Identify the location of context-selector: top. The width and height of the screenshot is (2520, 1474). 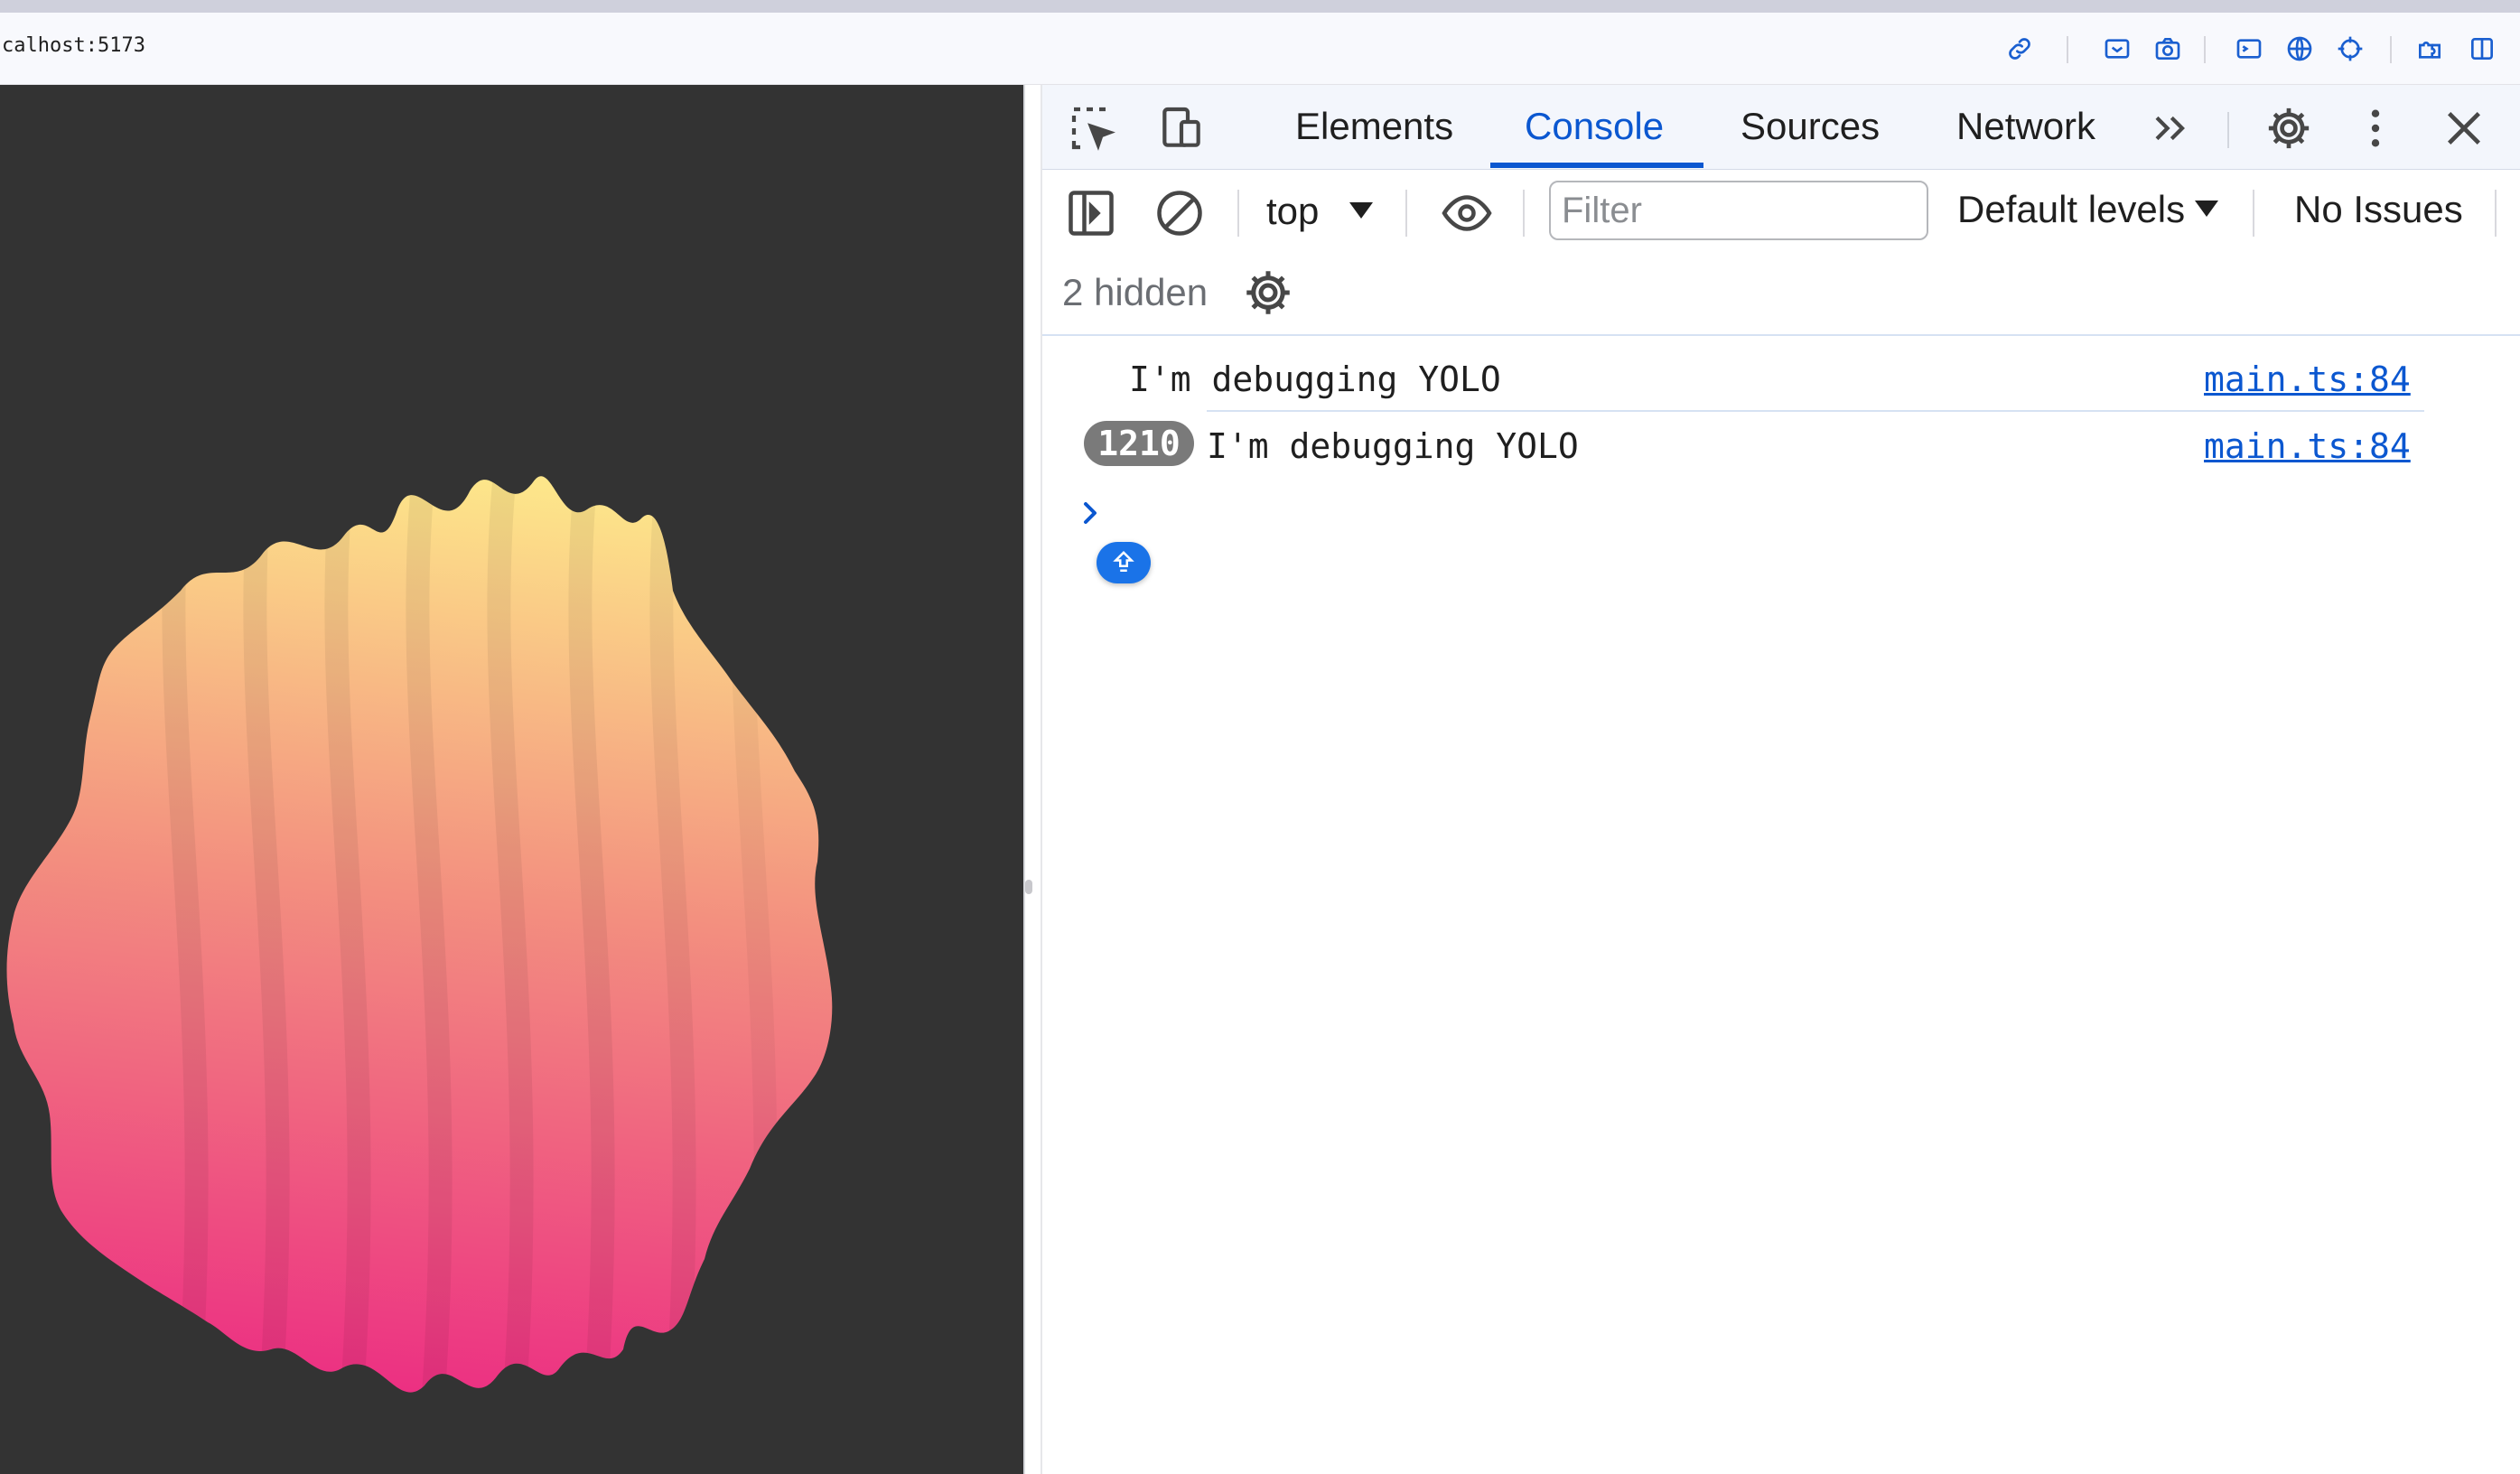
(1292, 212).